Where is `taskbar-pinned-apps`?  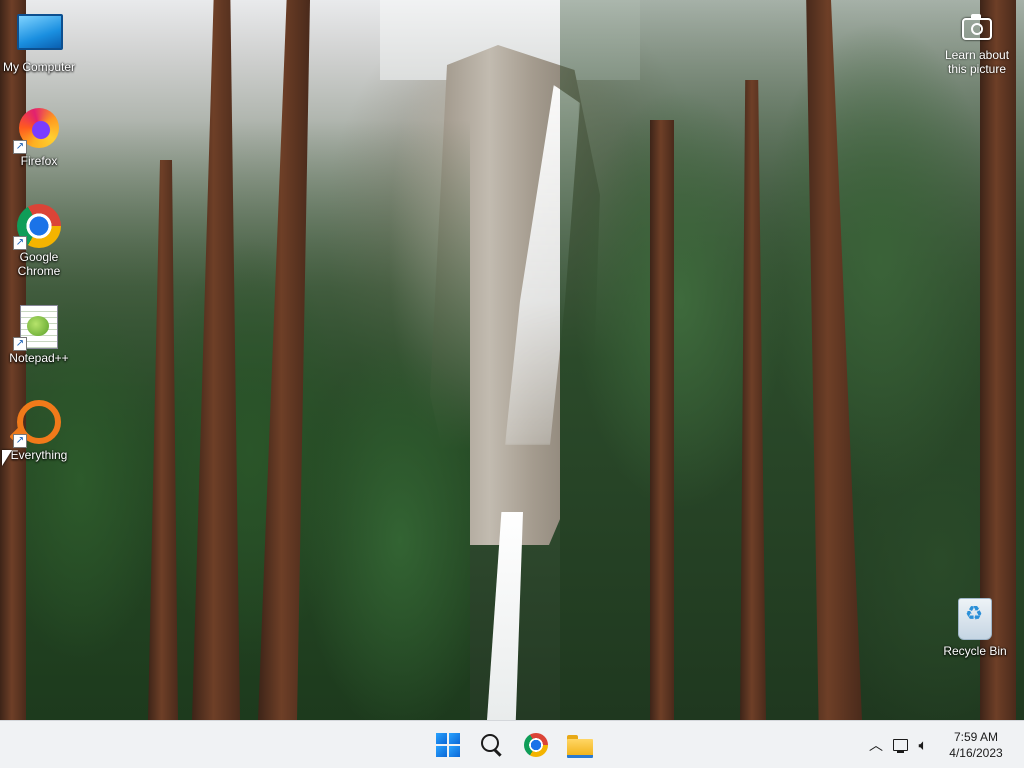
taskbar-pinned-apps is located at coordinates (514, 745).